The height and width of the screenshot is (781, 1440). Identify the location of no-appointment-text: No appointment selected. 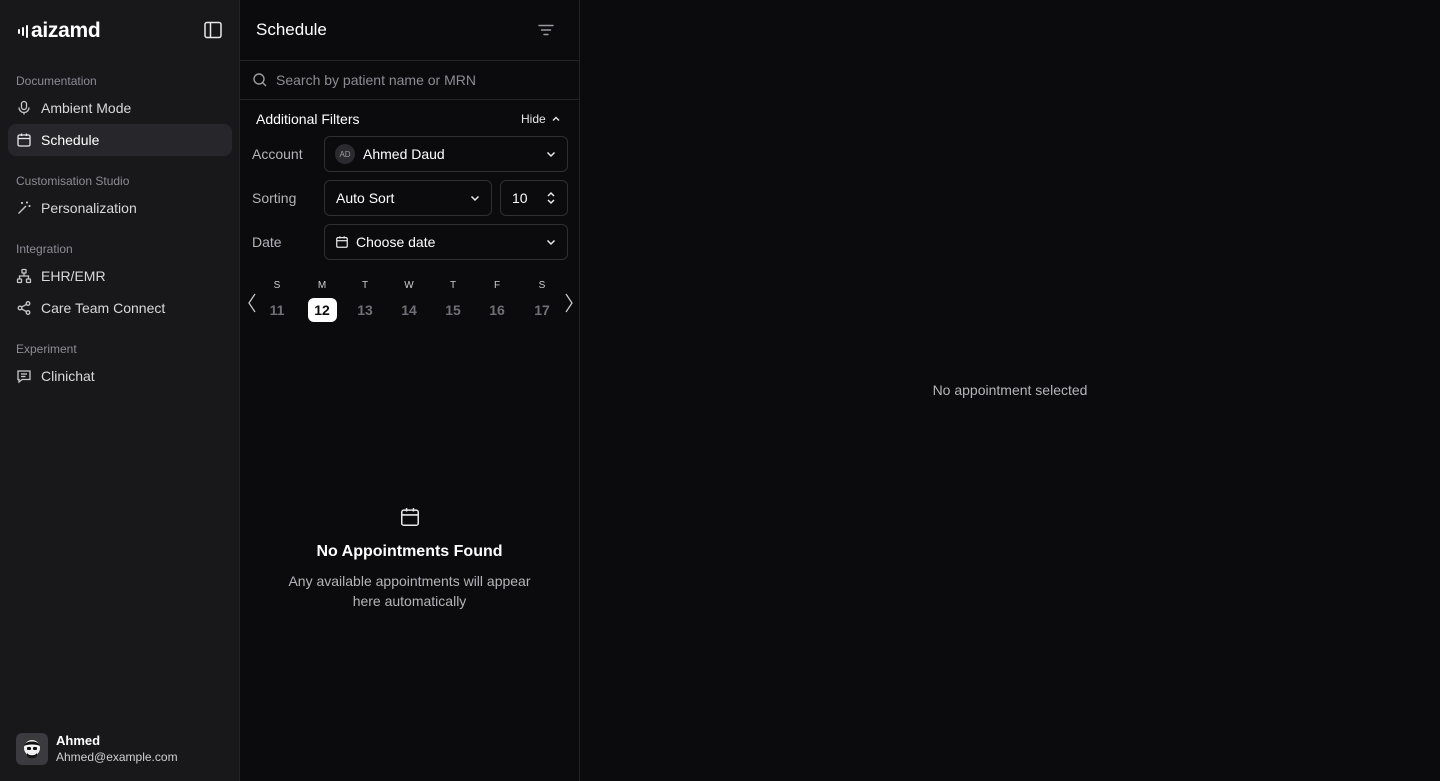
(1010, 390).